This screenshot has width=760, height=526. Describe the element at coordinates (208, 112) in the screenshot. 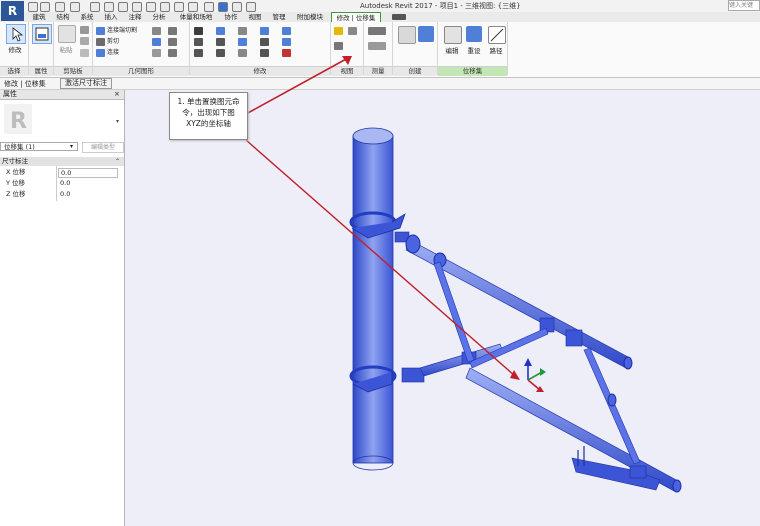

I see `callout-line: 令，出现如下图` at that location.